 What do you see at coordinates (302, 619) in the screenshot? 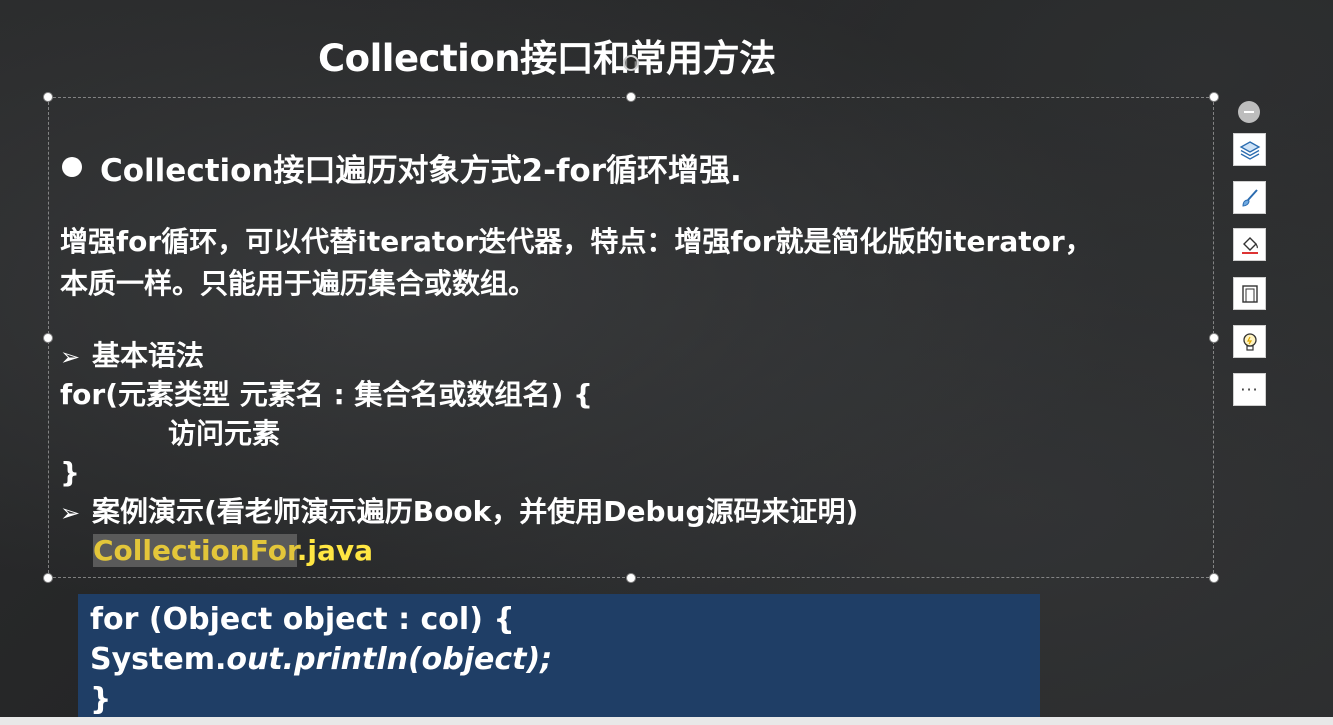
I see `code-line-1: for (Object object : col) {` at bounding box center [302, 619].